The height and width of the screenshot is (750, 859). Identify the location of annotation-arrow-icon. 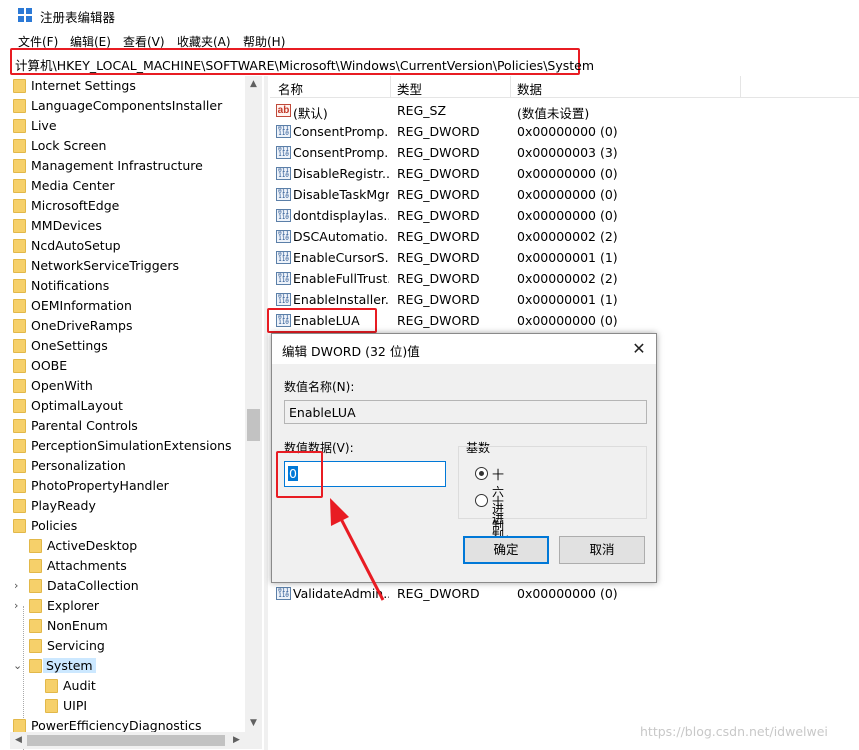
(357, 549).